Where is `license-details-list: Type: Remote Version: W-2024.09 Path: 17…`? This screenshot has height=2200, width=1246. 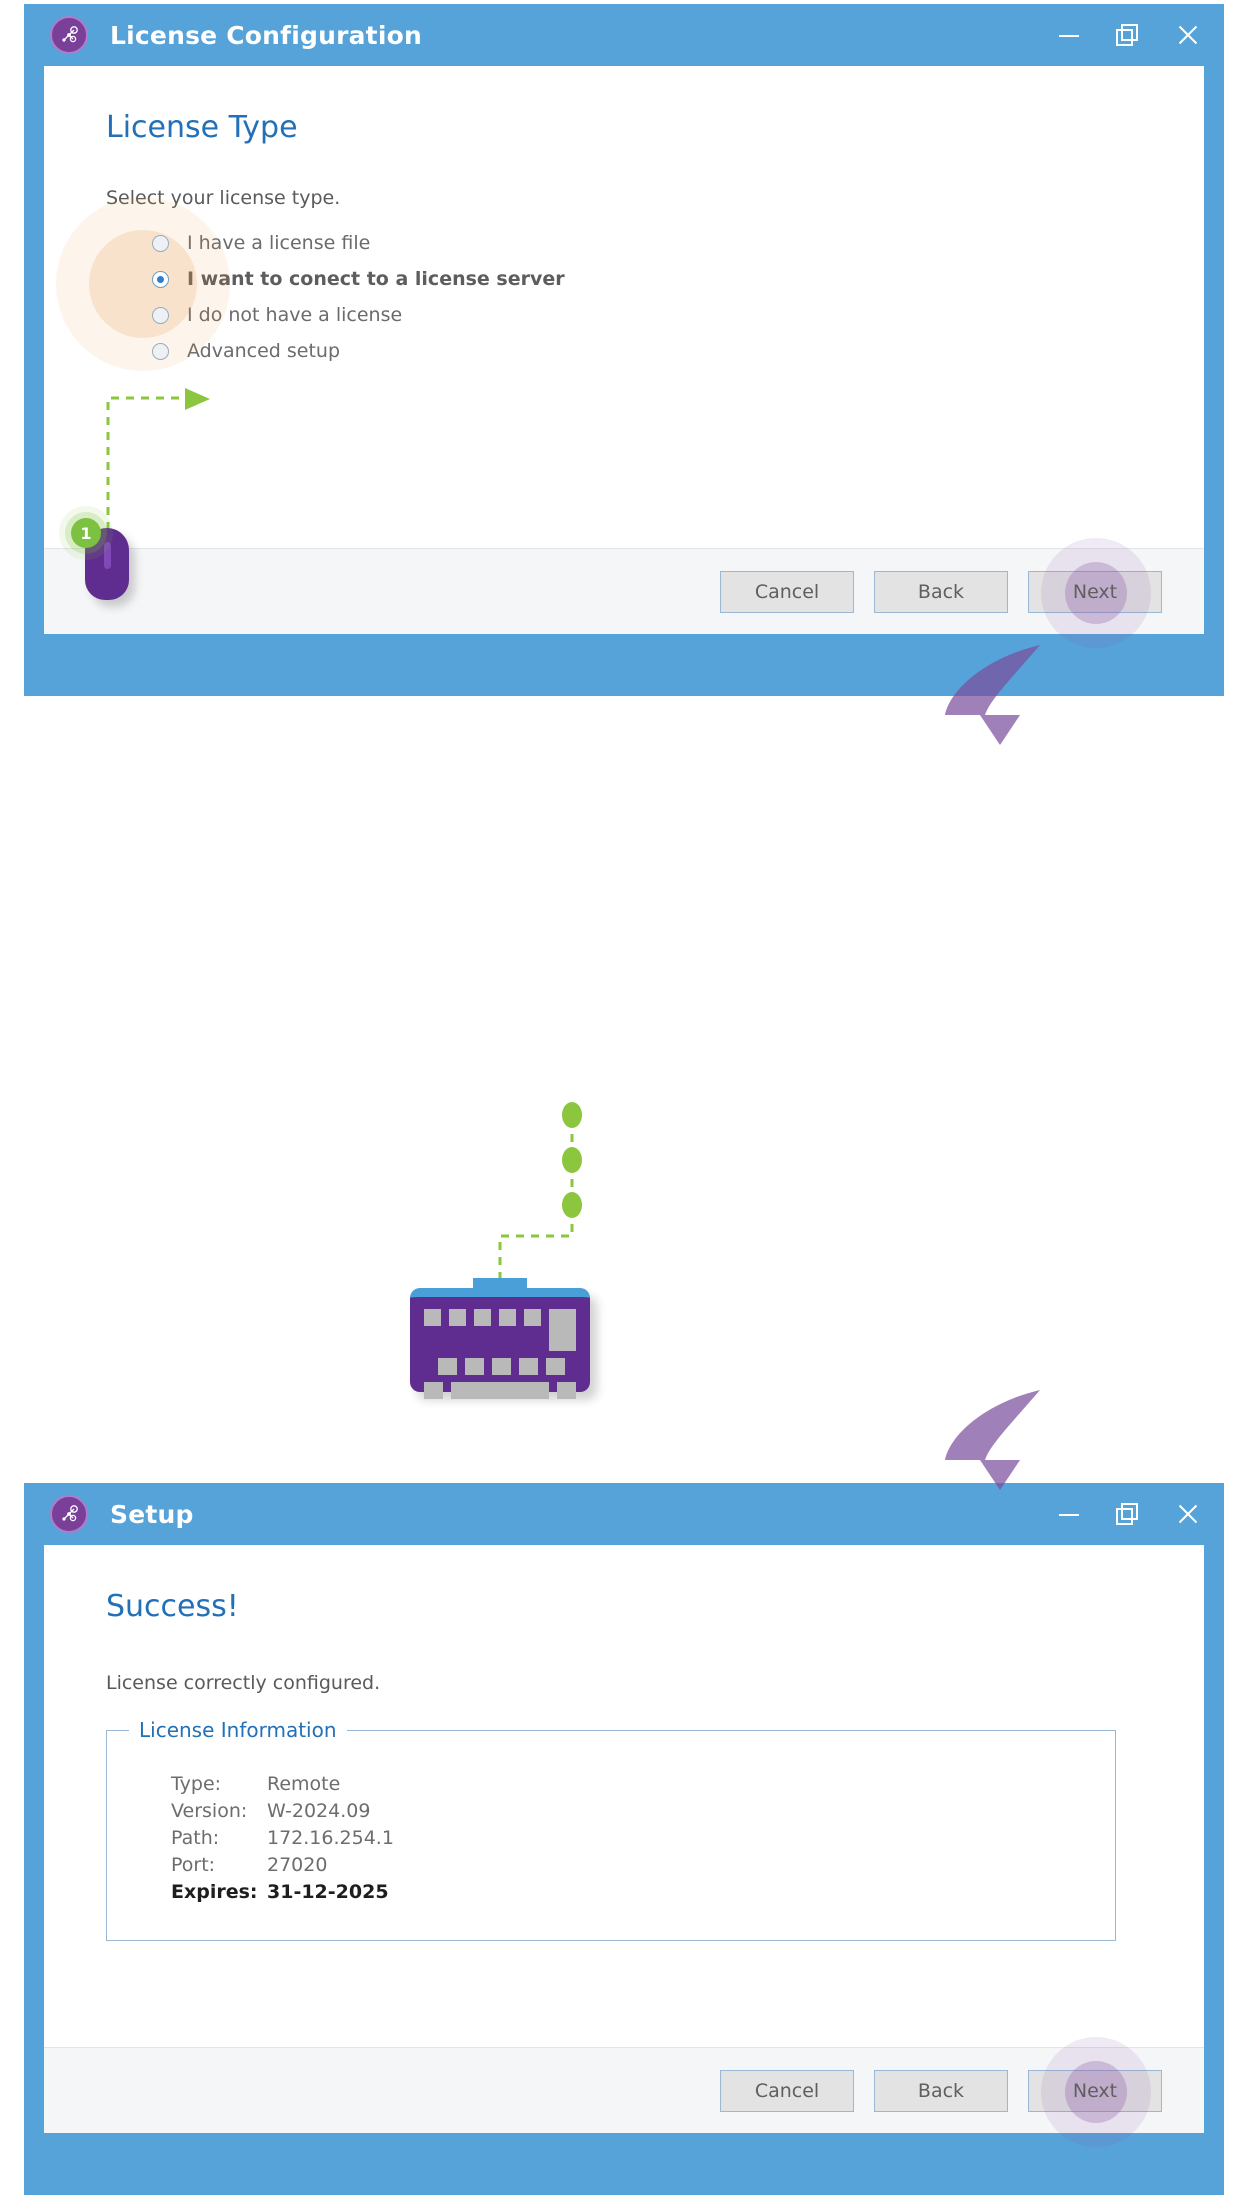 license-details-list: Type: Remote Version: W-2024.09 Path: 17… is located at coordinates (643, 1838).